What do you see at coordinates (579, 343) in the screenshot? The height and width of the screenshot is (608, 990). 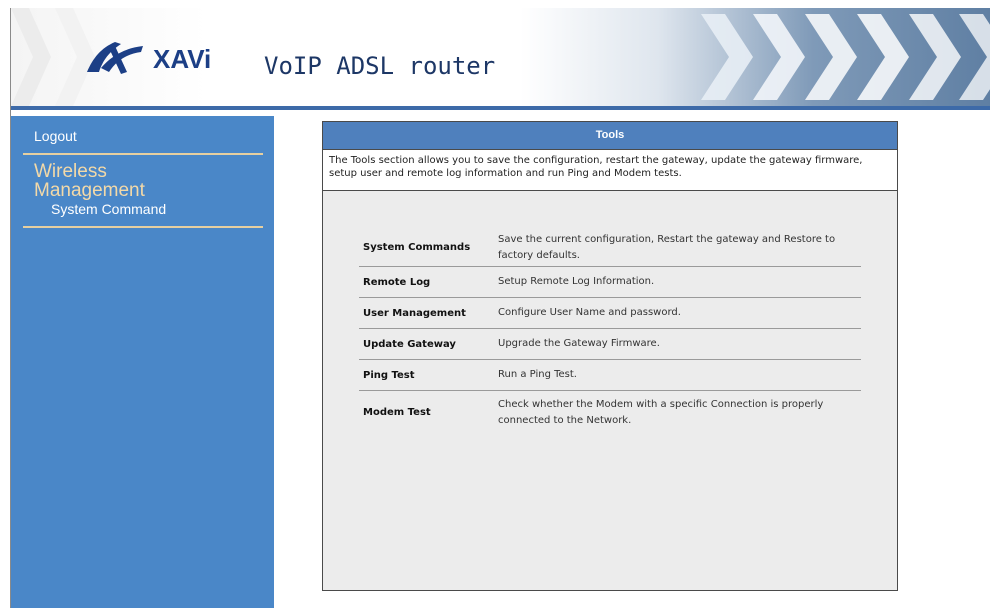 I see `tool-description: Upgrade the Gateway Firmware.` at bounding box center [579, 343].